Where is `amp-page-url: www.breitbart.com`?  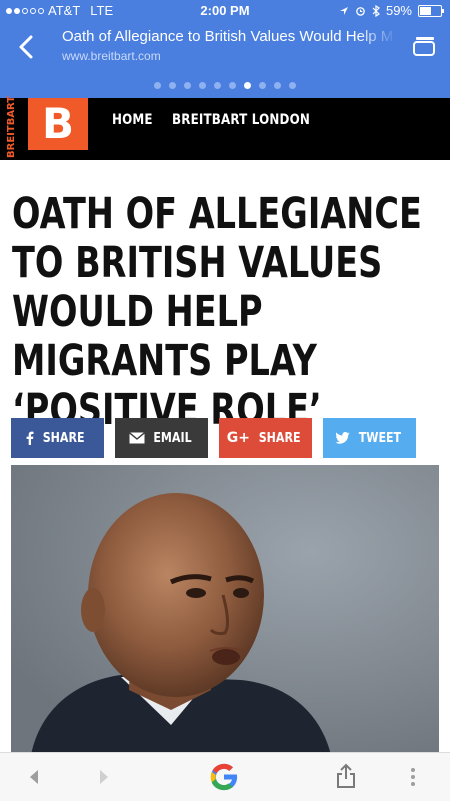 amp-page-url: www.breitbart.com is located at coordinates (111, 56).